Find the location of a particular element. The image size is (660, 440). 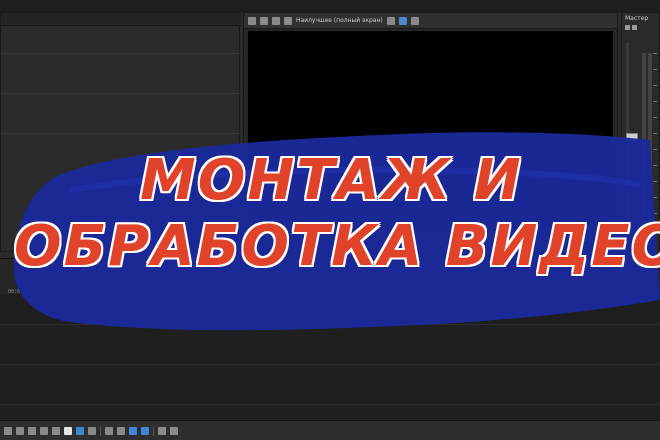

preview-quality-select: Наилучшее (полный экран) is located at coordinates (339, 20).